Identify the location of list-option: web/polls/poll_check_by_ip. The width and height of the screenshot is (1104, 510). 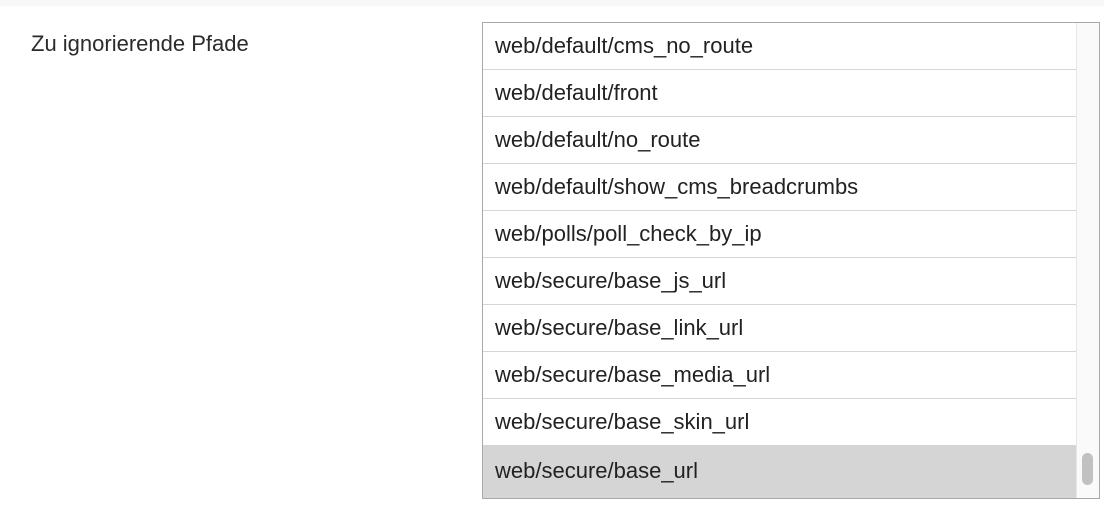
(779, 234).